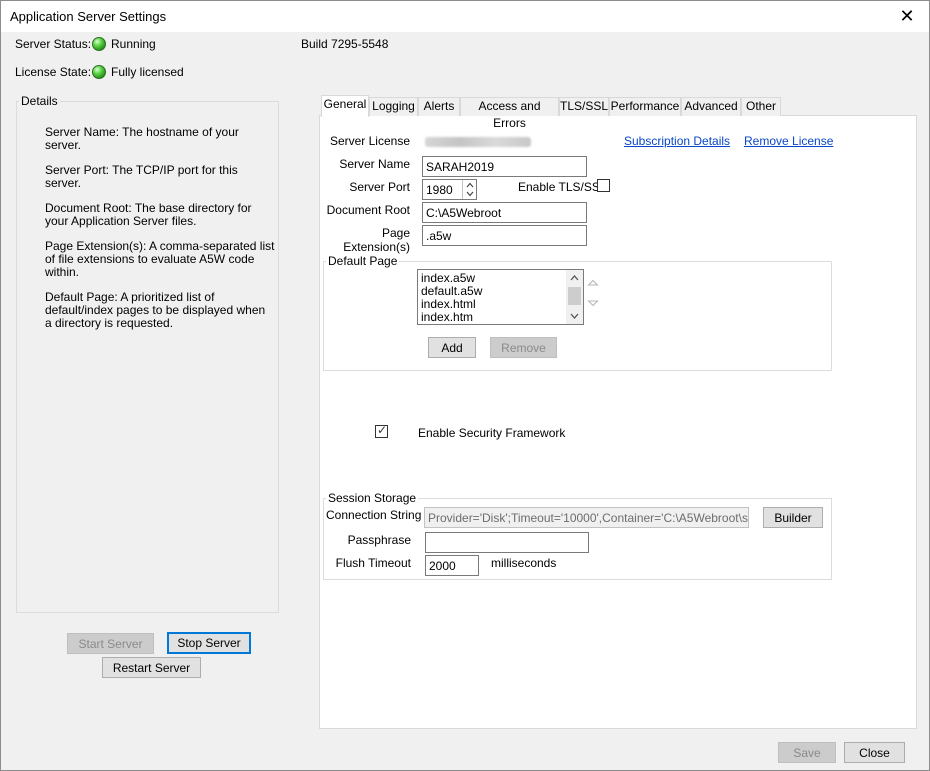  Describe the element at coordinates (874, 752) in the screenshot. I see `close-button: Close` at that location.